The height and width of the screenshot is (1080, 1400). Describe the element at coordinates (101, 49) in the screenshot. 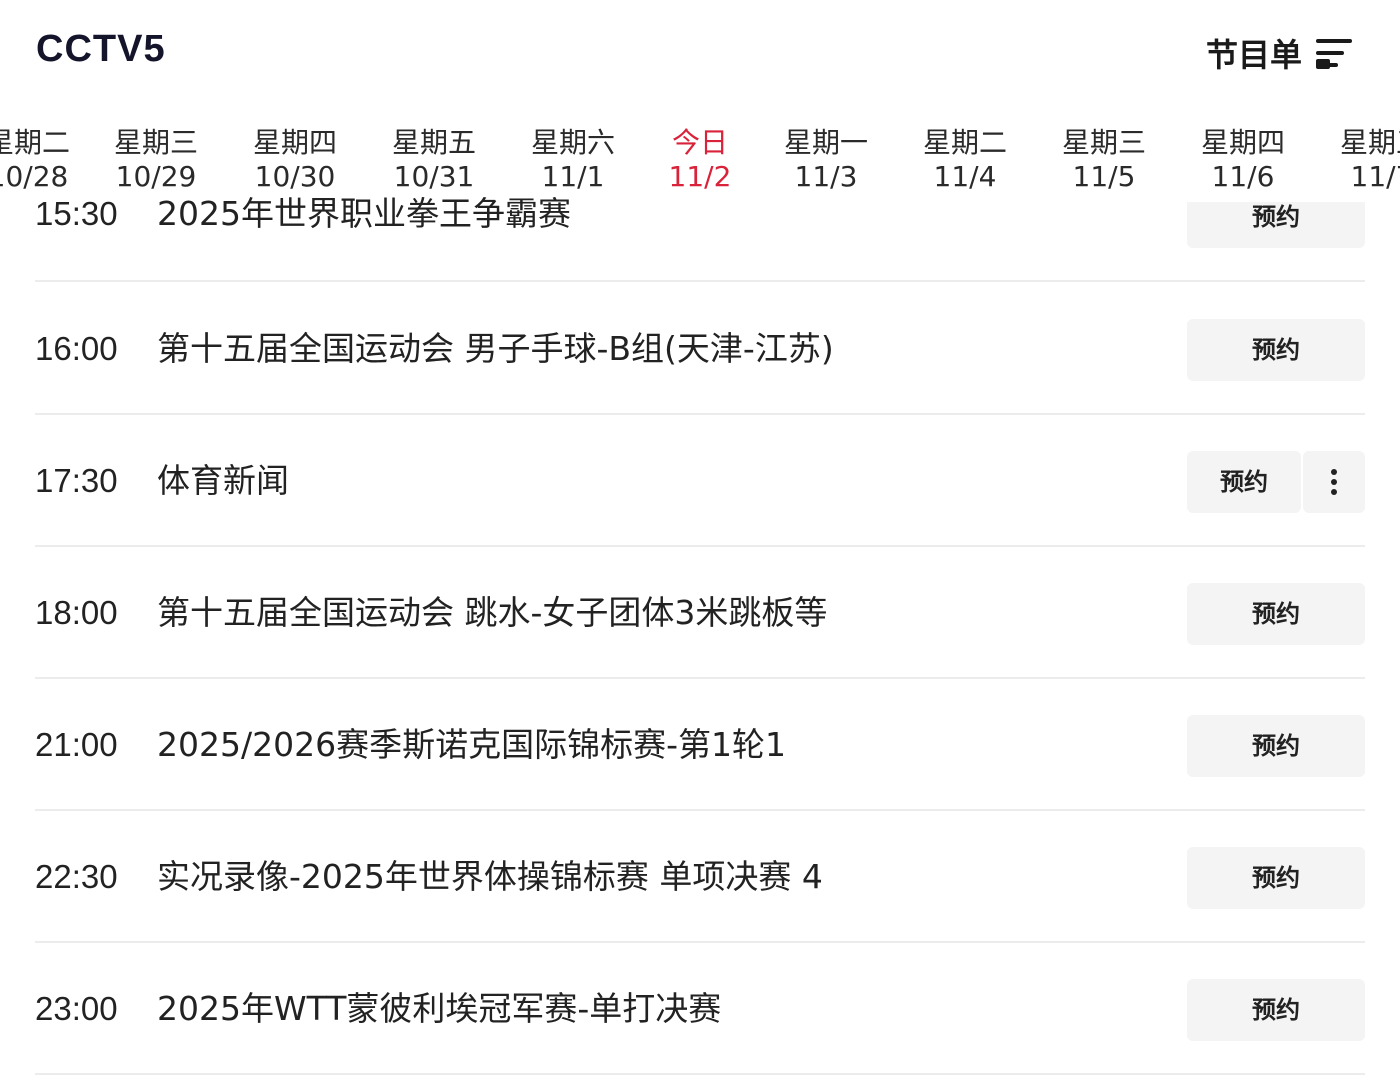

I see `channel-title: CCTV5` at that location.